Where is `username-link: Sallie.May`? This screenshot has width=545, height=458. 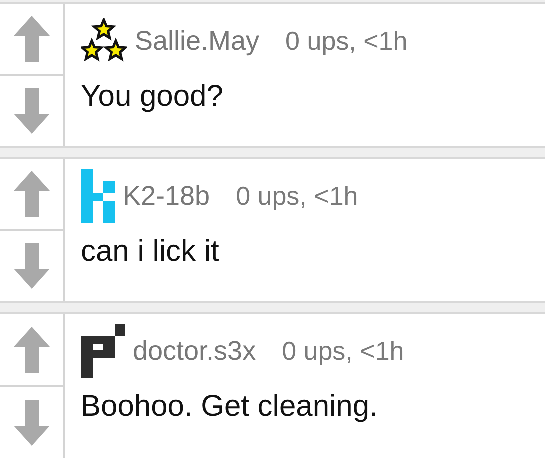 username-link: Sallie.May is located at coordinates (197, 41).